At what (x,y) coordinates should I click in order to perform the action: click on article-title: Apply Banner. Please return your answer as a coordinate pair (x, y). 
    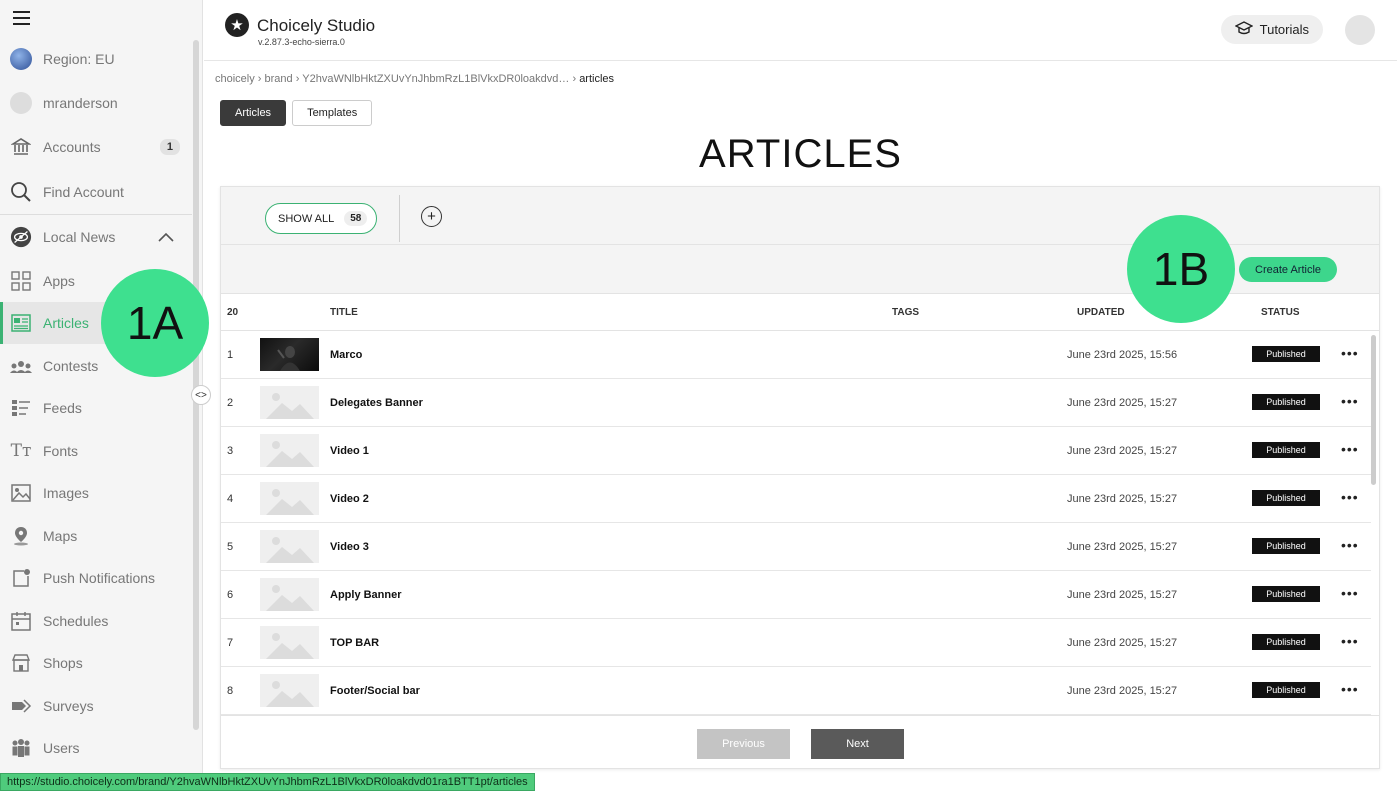
    Looking at the image, I should click on (366, 595).